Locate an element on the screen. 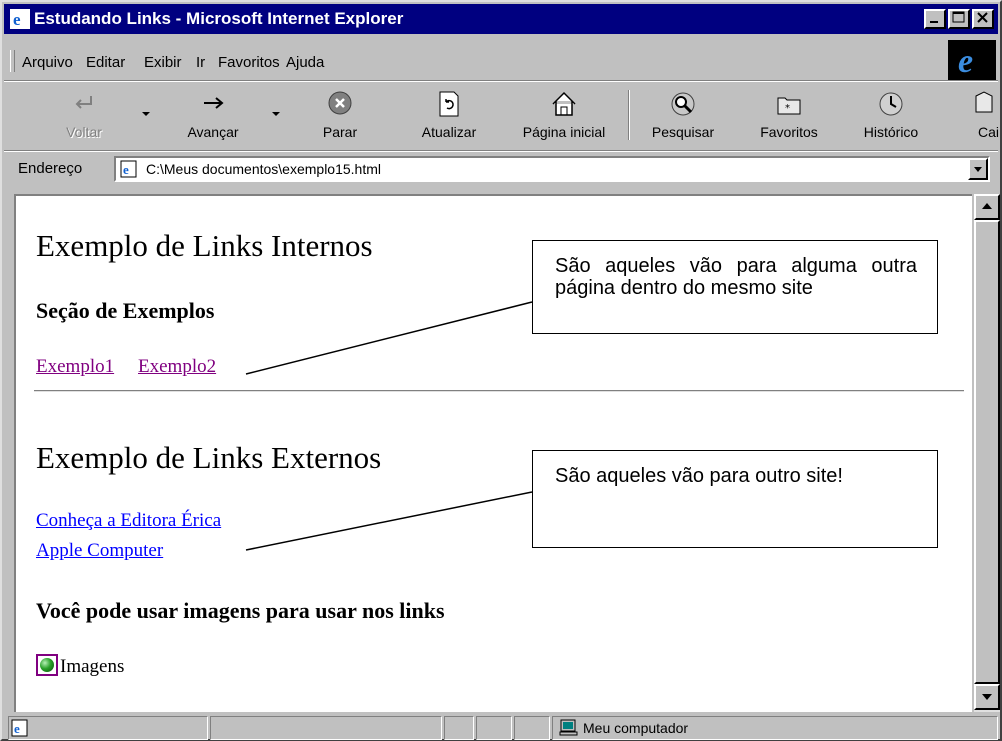 This screenshot has height=741, width=1002. menu-arquivo: Arquivo is located at coordinates (47, 62).